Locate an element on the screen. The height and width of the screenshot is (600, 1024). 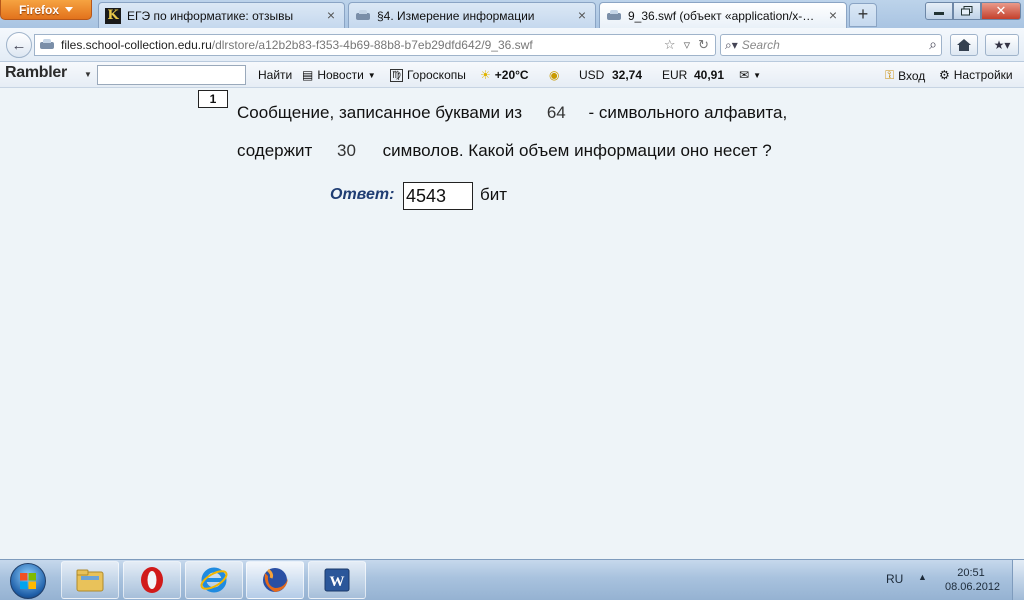
close-icon: ✕ is located at coordinates (1001, 10).